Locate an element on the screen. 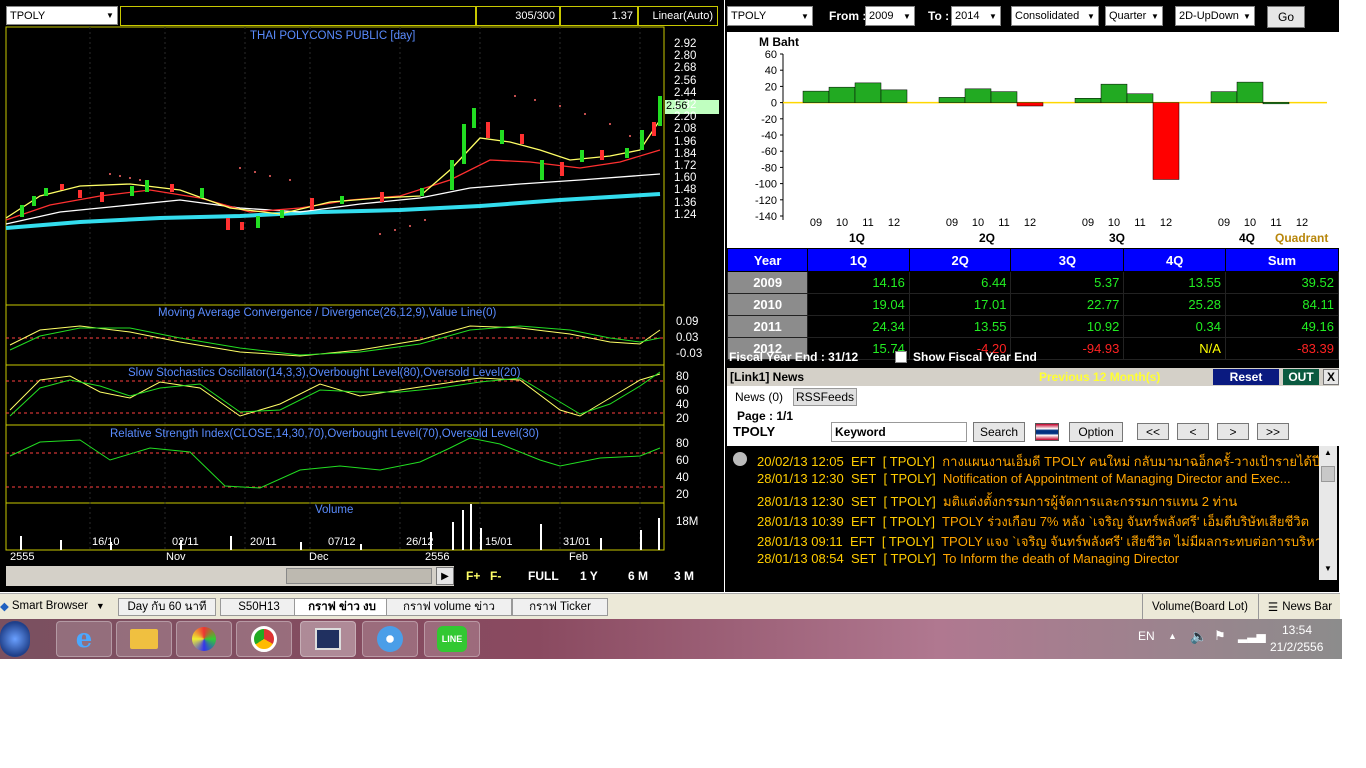 The image size is (1366, 768). zoom-nav: F+ F- FULL 1 Y 6 M 3 M is located at coordinates (589, 577).